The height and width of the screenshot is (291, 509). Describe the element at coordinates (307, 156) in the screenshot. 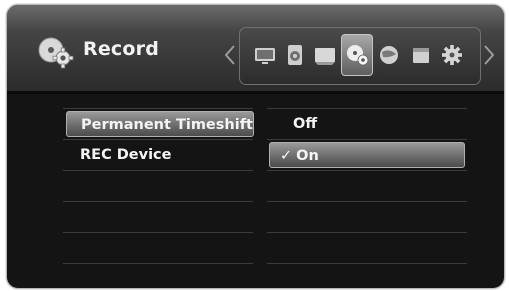

I see `option-label: On` at that location.